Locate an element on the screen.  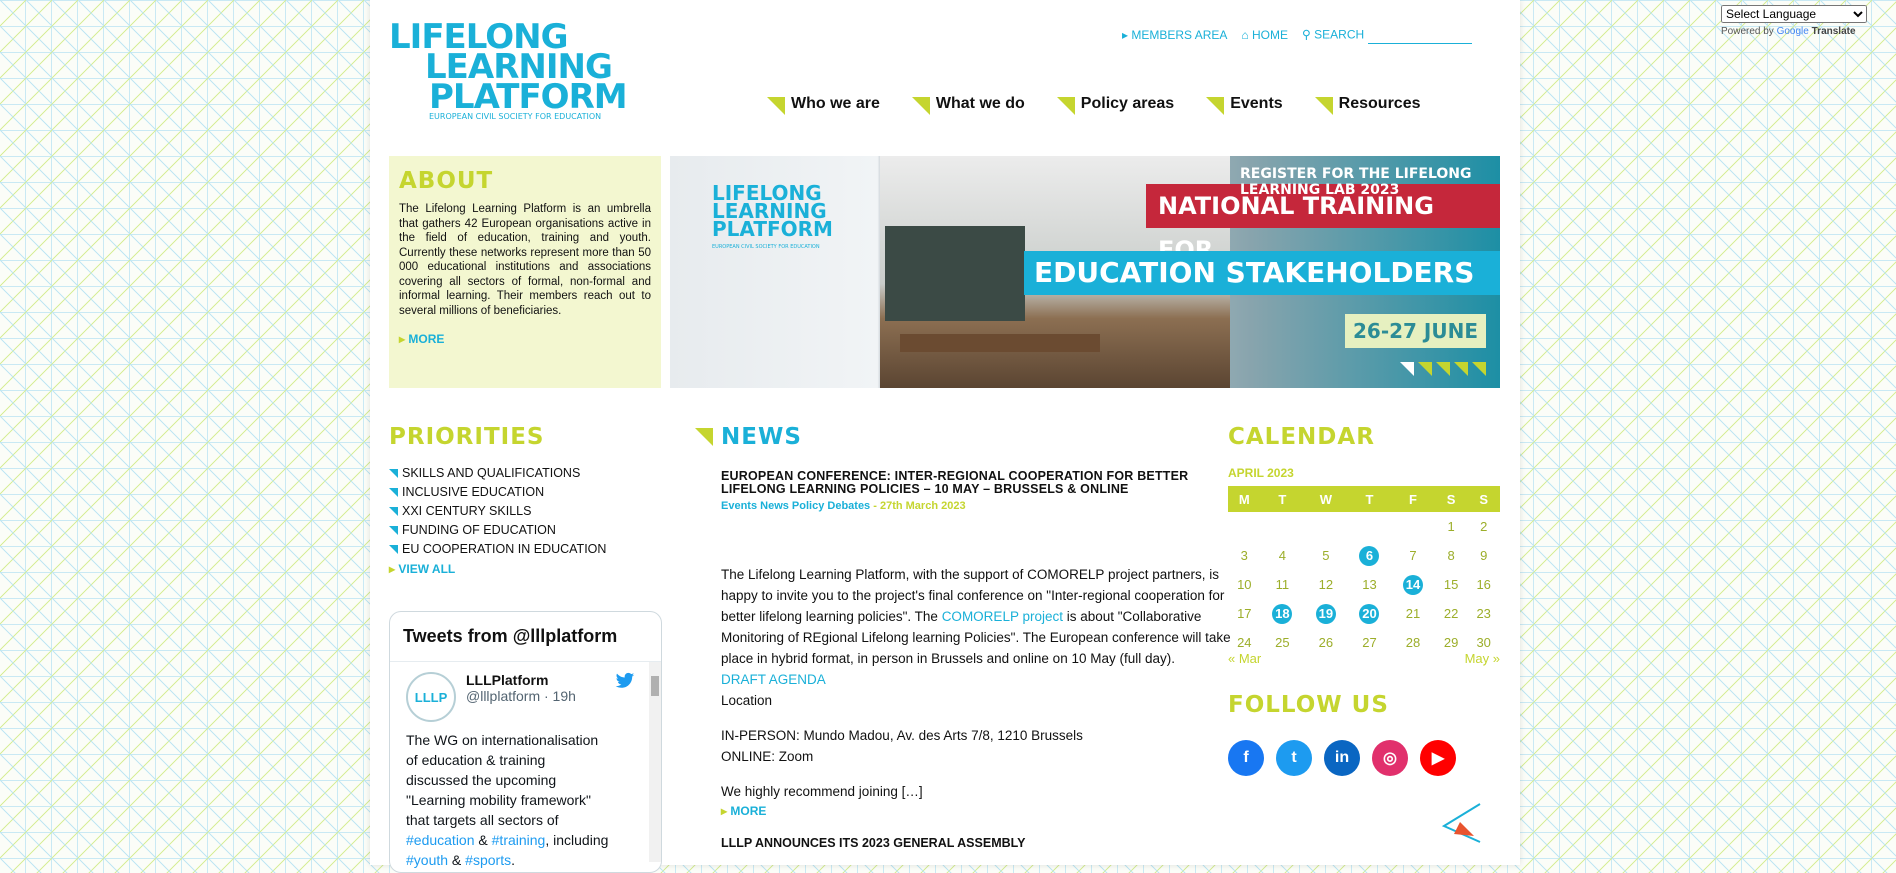
calendar-day: 14 is located at coordinates (1413, 584).